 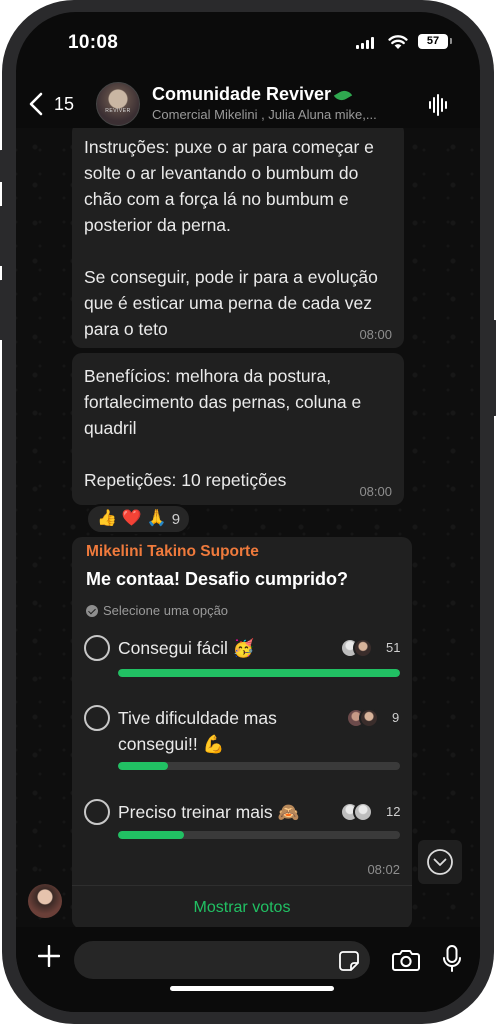 What do you see at coordinates (222, 960) in the screenshot?
I see `message-input` at bounding box center [222, 960].